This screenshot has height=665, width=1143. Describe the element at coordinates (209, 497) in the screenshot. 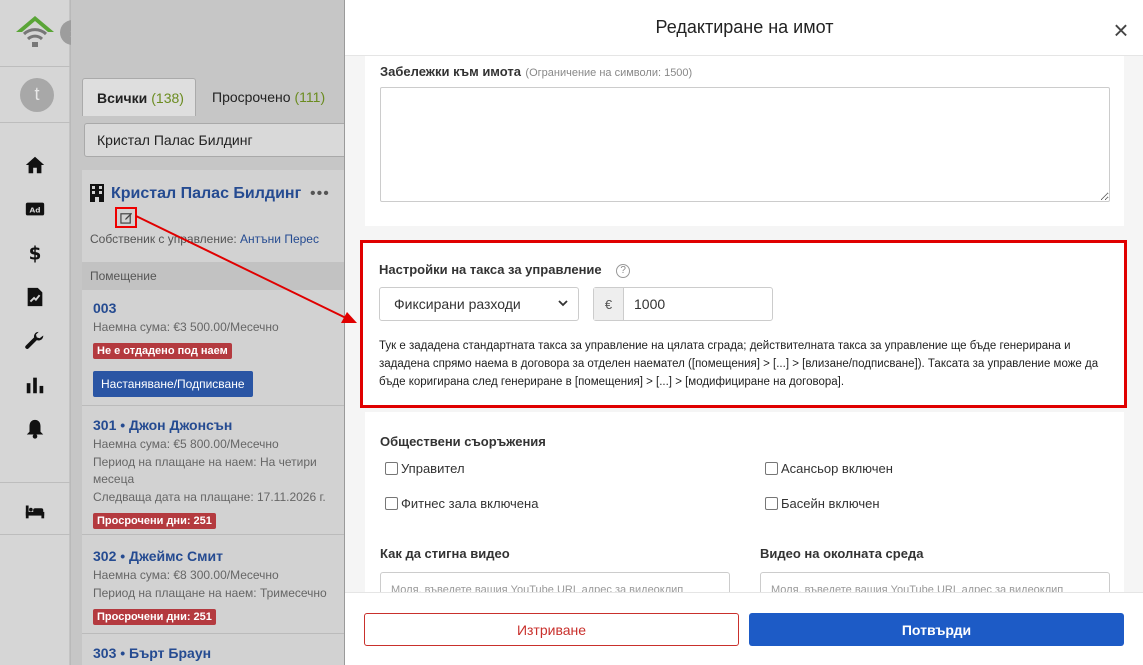

I see `next-payment-date: Следваща дата на плащане: 17.11.2026 г.` at that location.